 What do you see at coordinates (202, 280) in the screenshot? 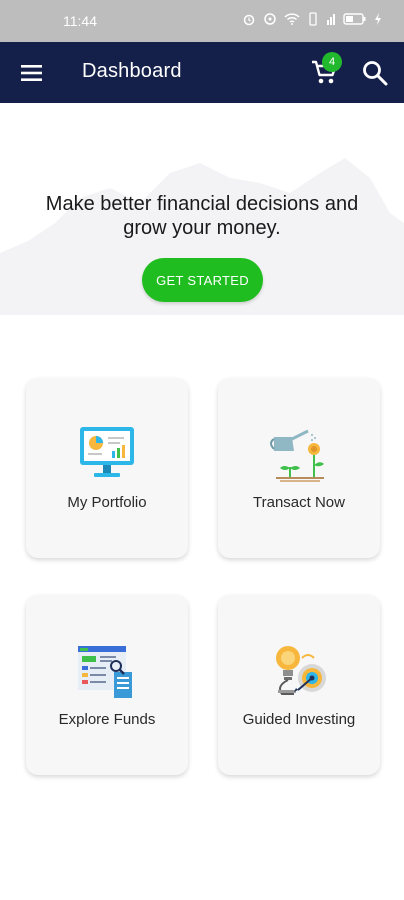
I see `get-started-button: GET STARTED` at bounding box center [202, 280].